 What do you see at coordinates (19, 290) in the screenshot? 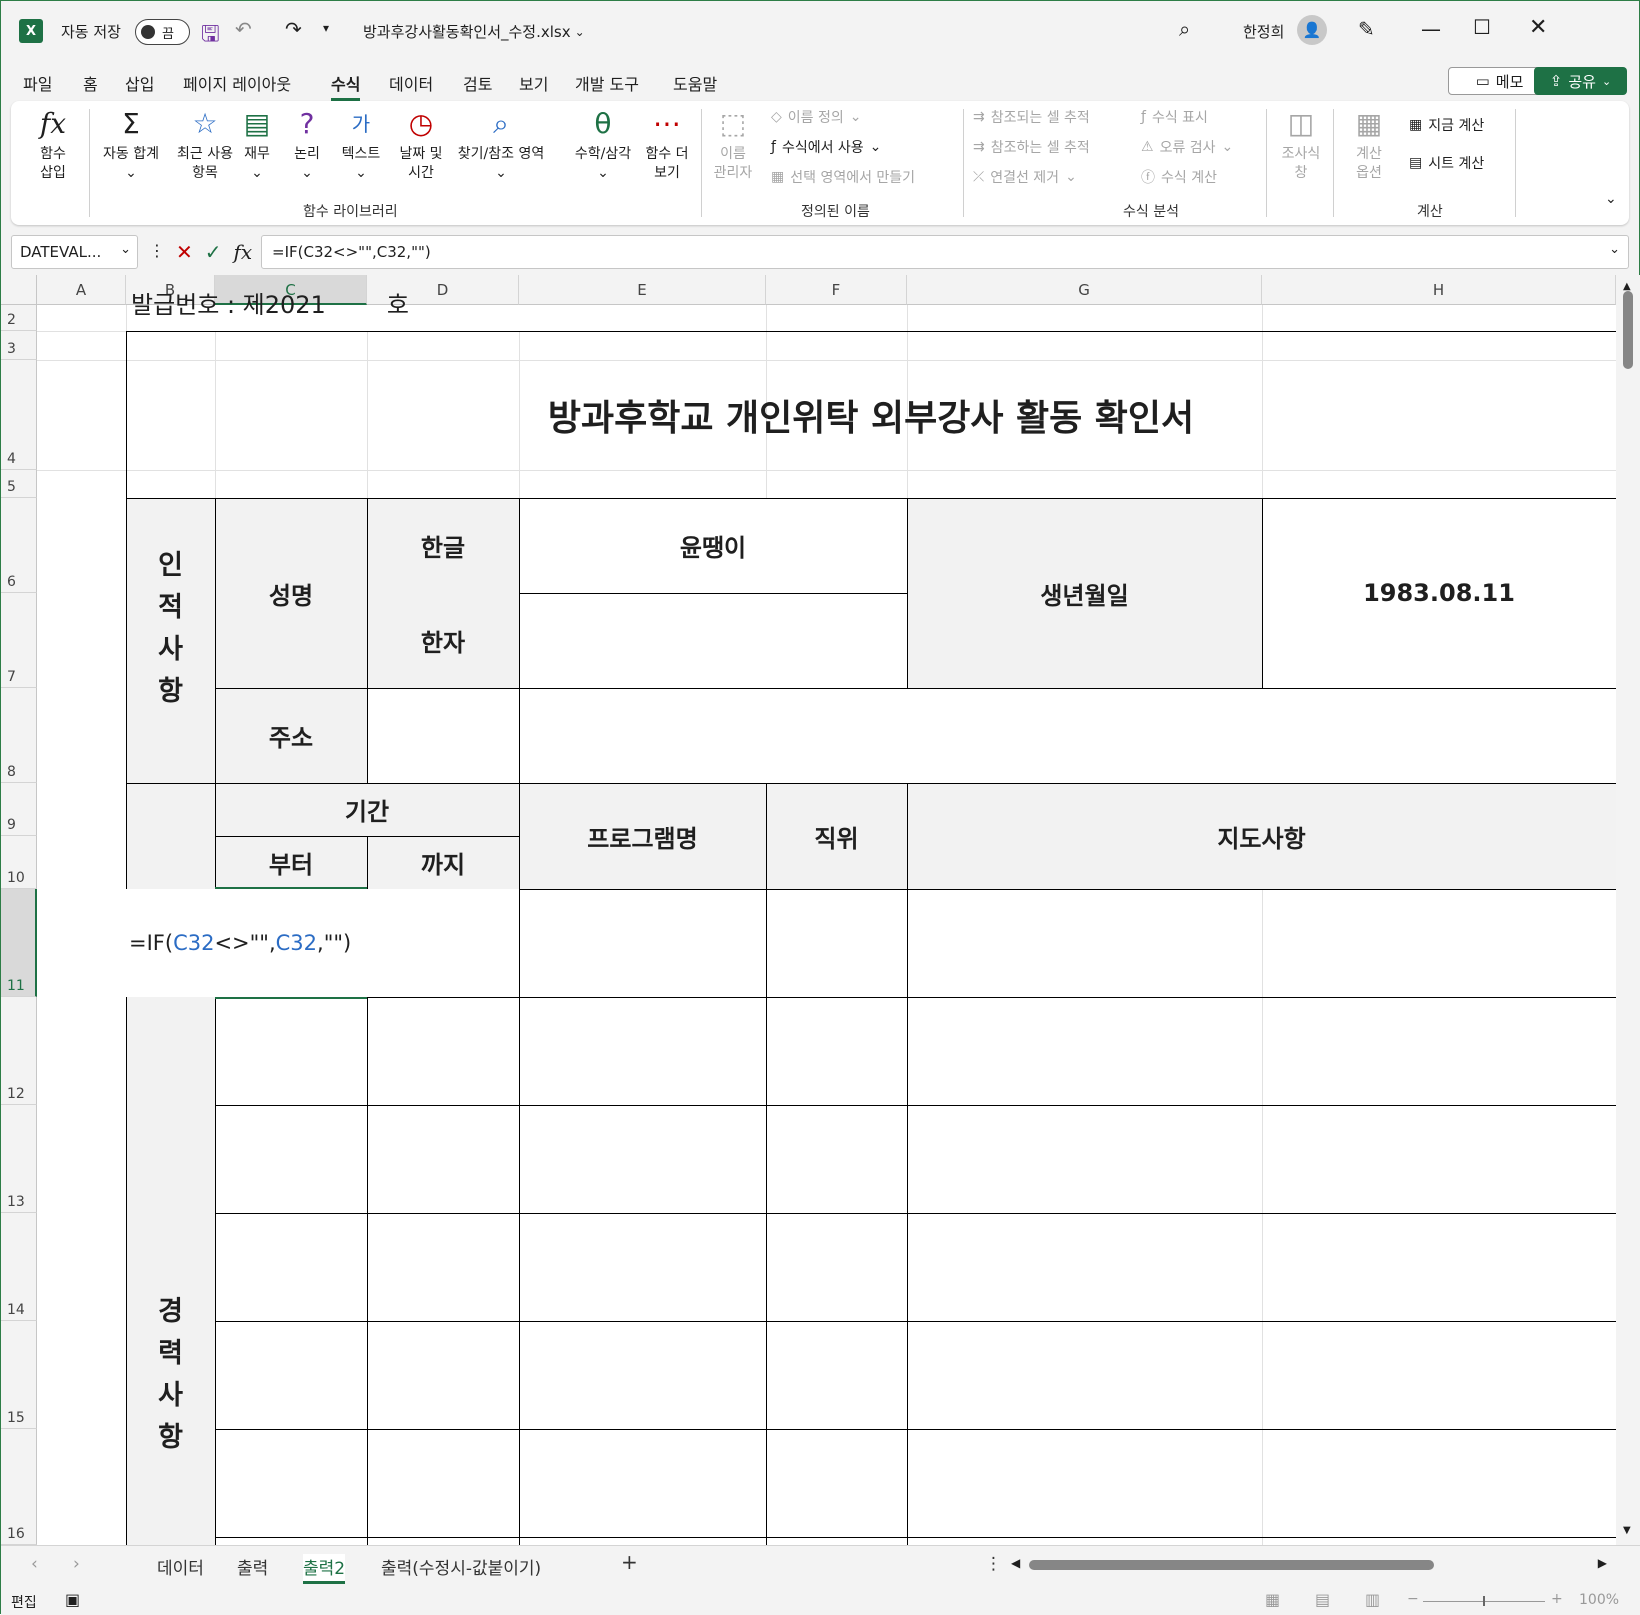
I see `select-all-corner` at bounding box center [19, 290].